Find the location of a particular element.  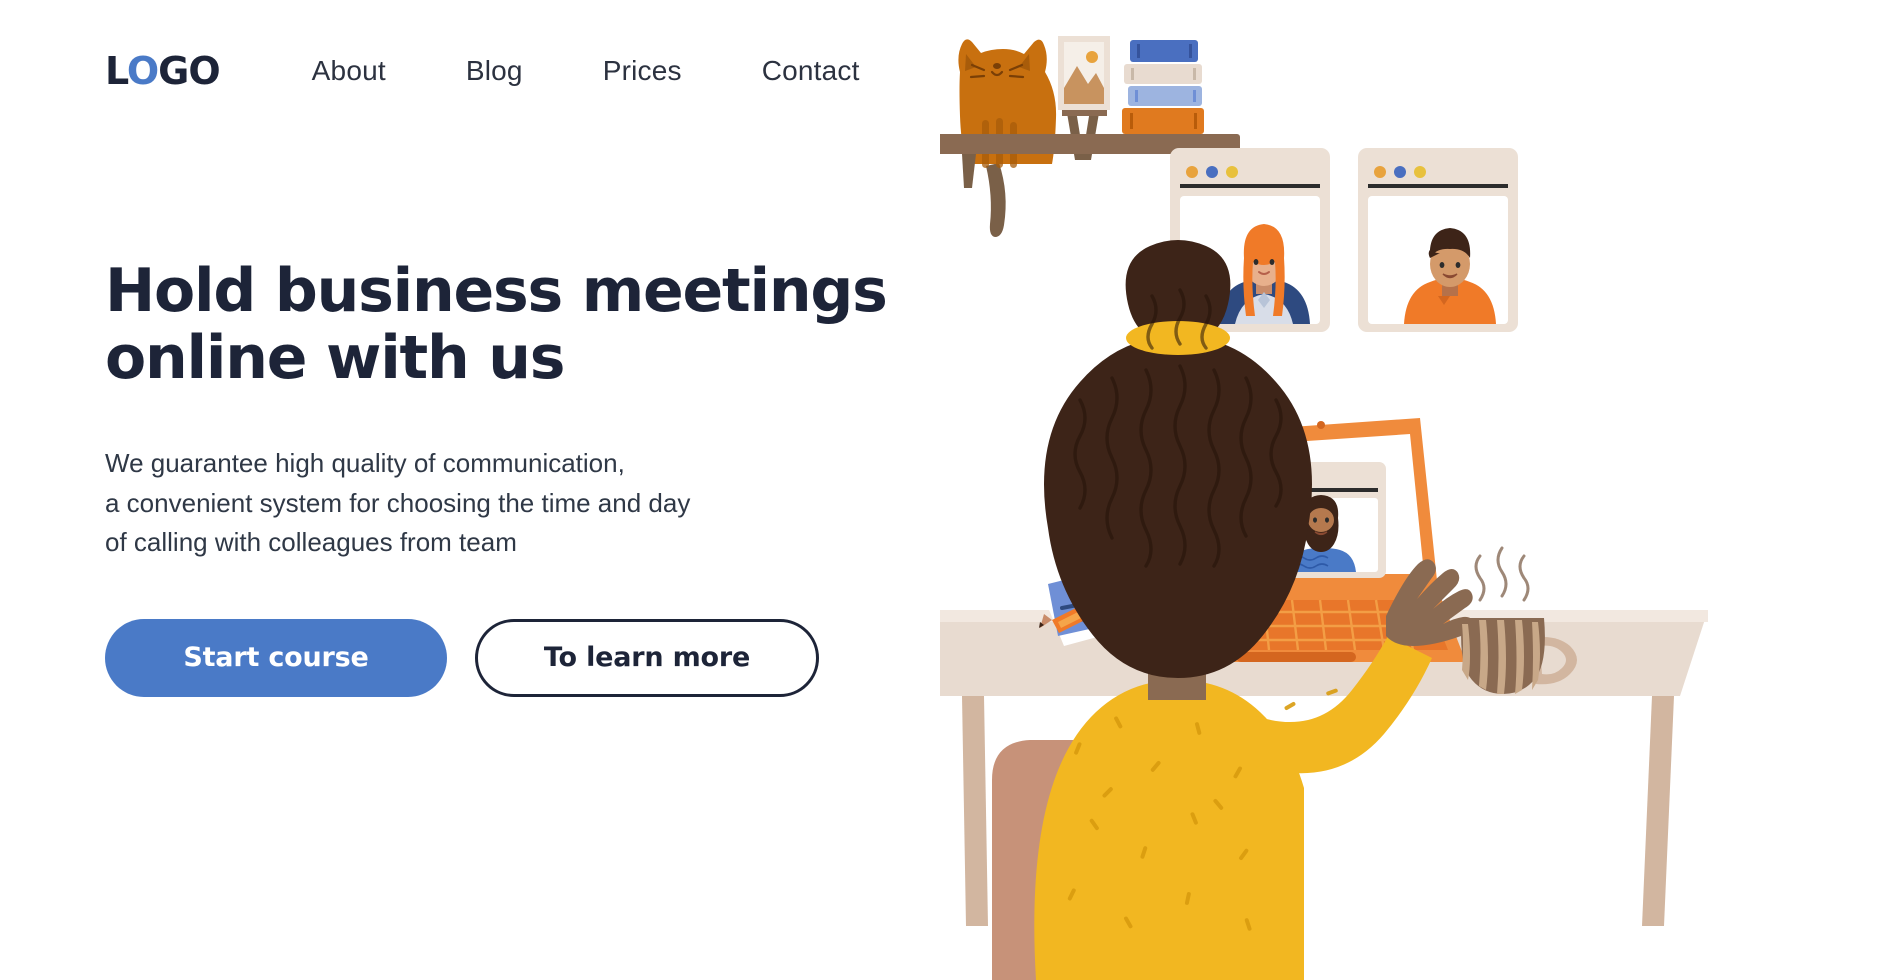

to-learn-more-button: To learn more is located at coordinates (647, 657).